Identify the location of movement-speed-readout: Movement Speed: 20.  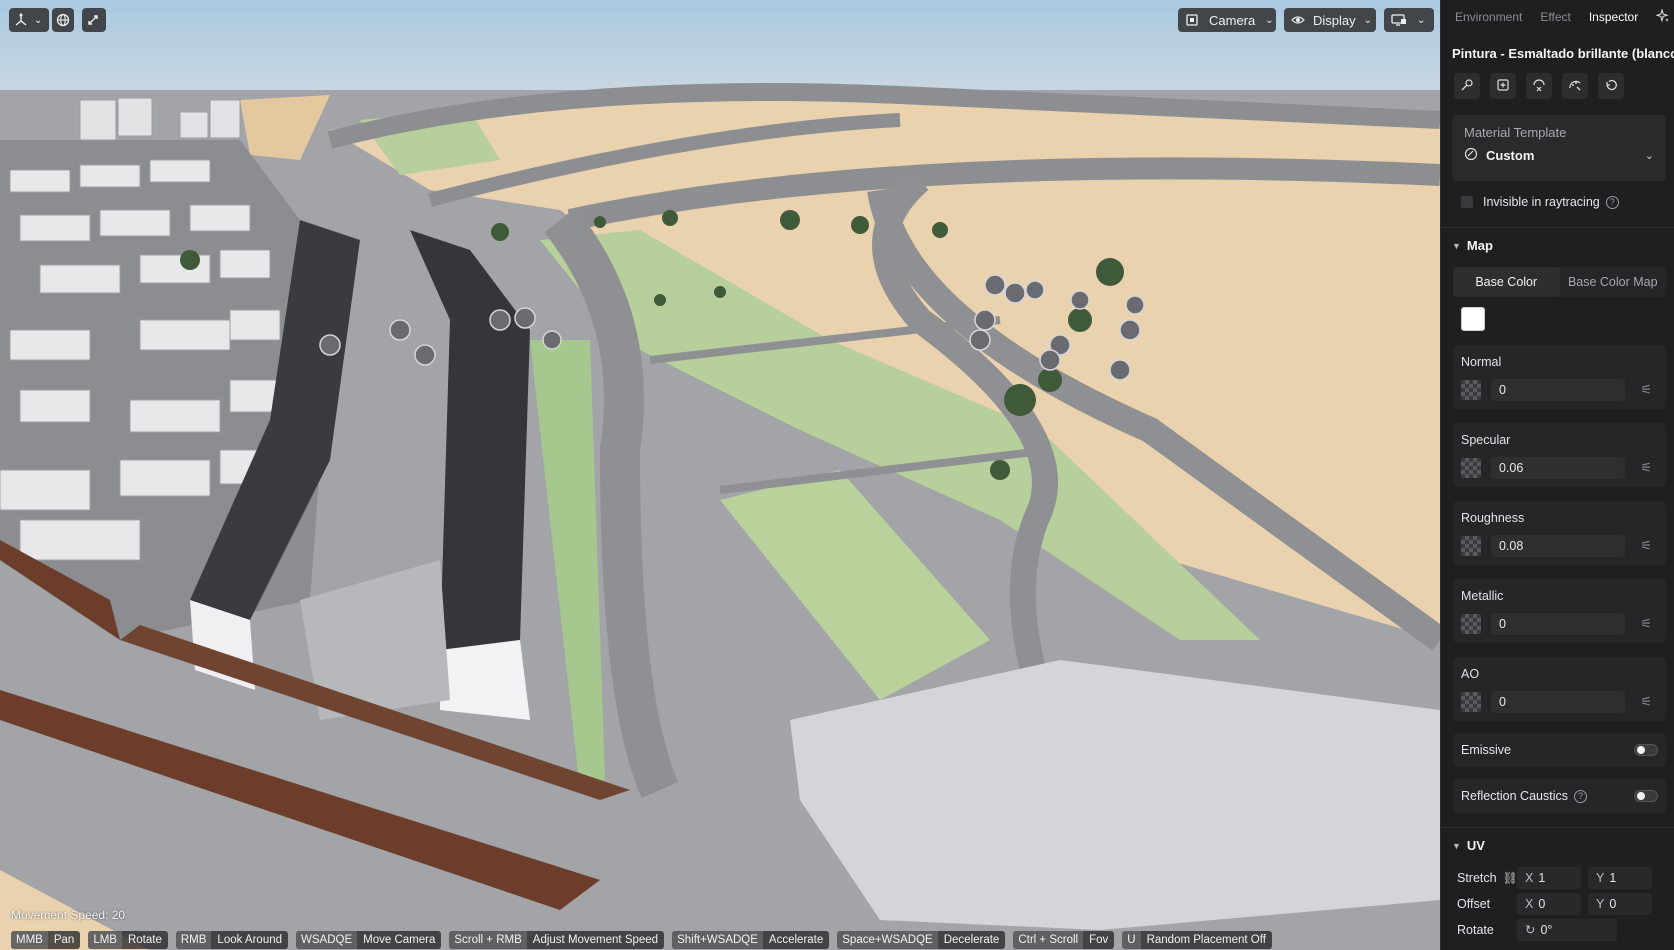
(68, 915).